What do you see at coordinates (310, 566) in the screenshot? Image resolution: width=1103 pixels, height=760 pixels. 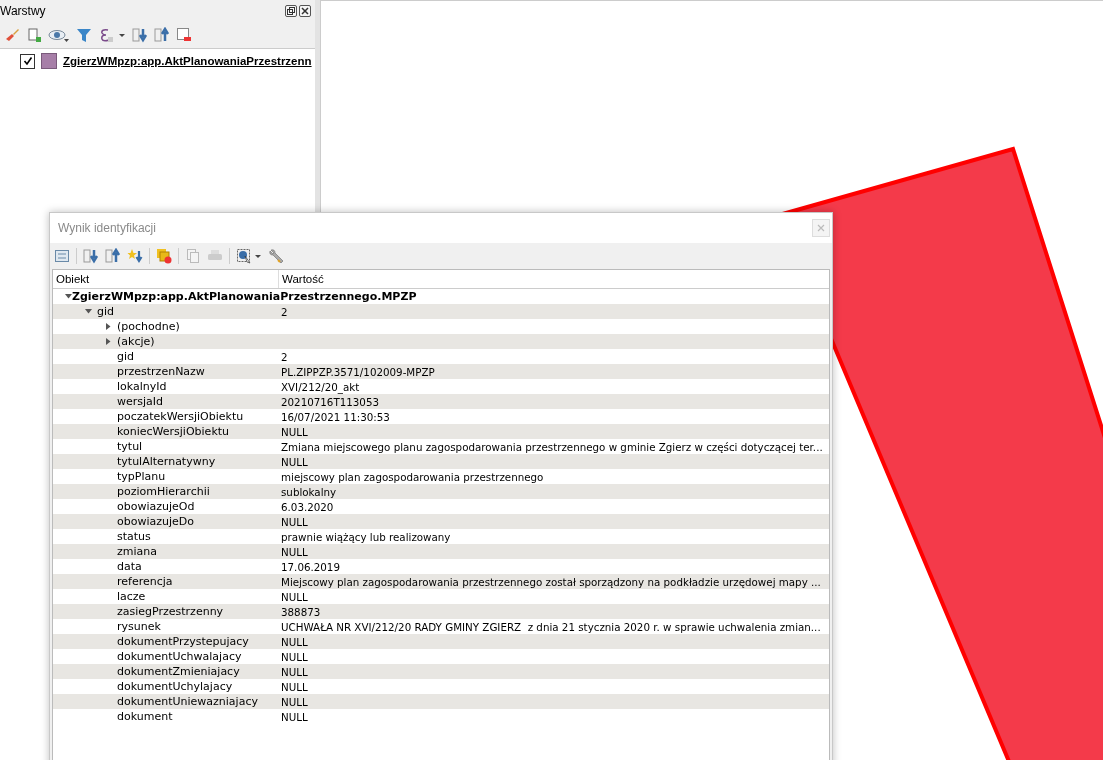 I see `attribute-value: 17.06.2019` at bounding box center [310, 566].